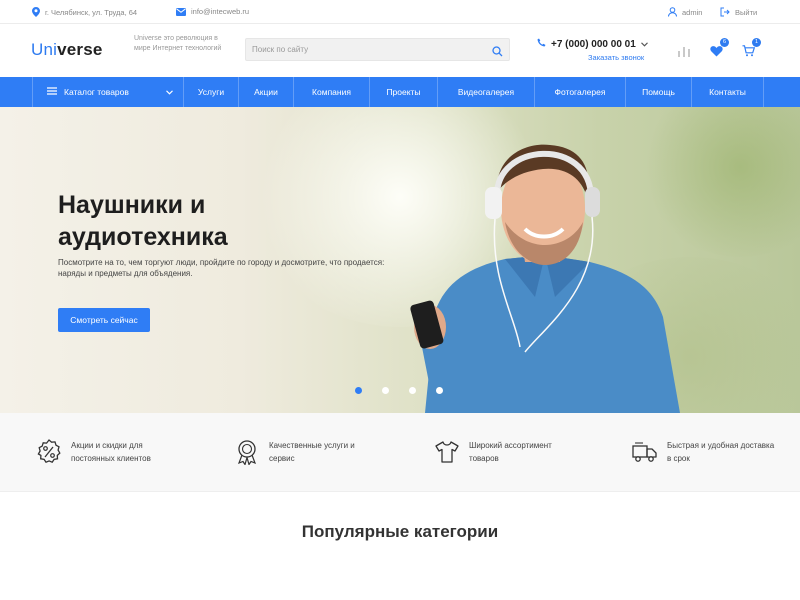  What do you see at coordinates (510, 452) in the screenshot?
I see `advantage-text: Широкий ассортимент товаров` at bounding box center [510, 452].